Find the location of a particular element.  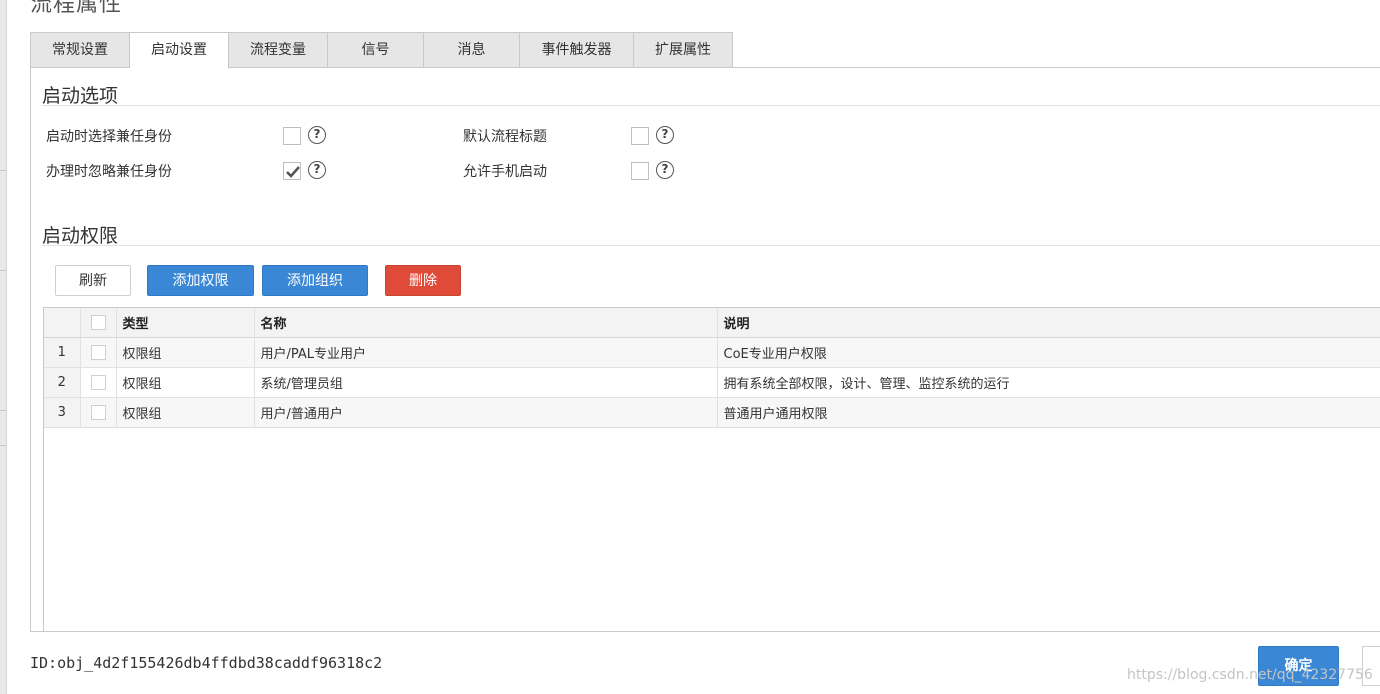

cell-name: 系统/管理员组 is located at coordinates (486, 382).